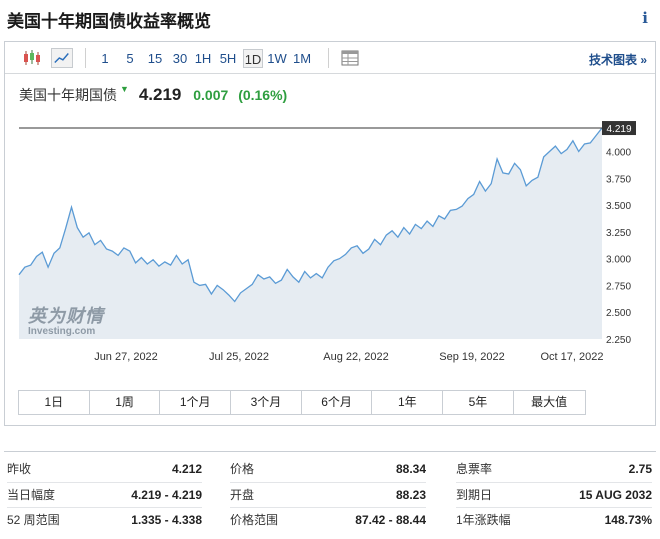 The width and height of the screenshot is (660, 539). I want to click on stat-row: 当日幅度 4.219 - 4.219, so click(104, 495).